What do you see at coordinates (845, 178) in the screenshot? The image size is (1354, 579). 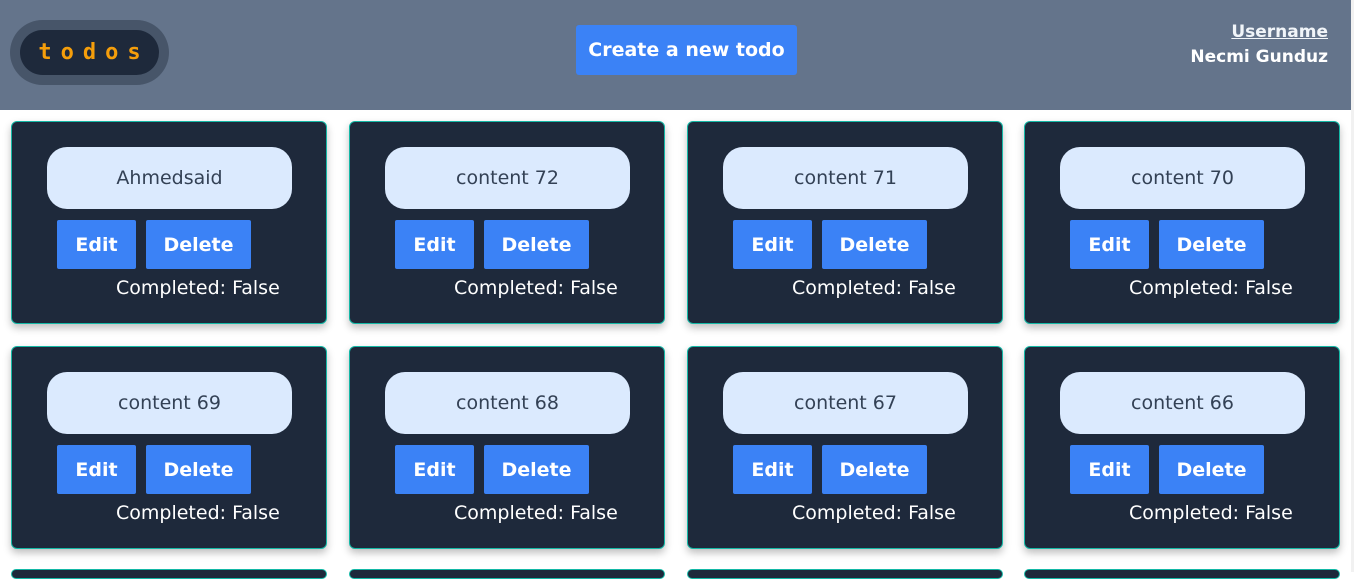 I see `todo-content: content 71` at bounding box center [845, 178].